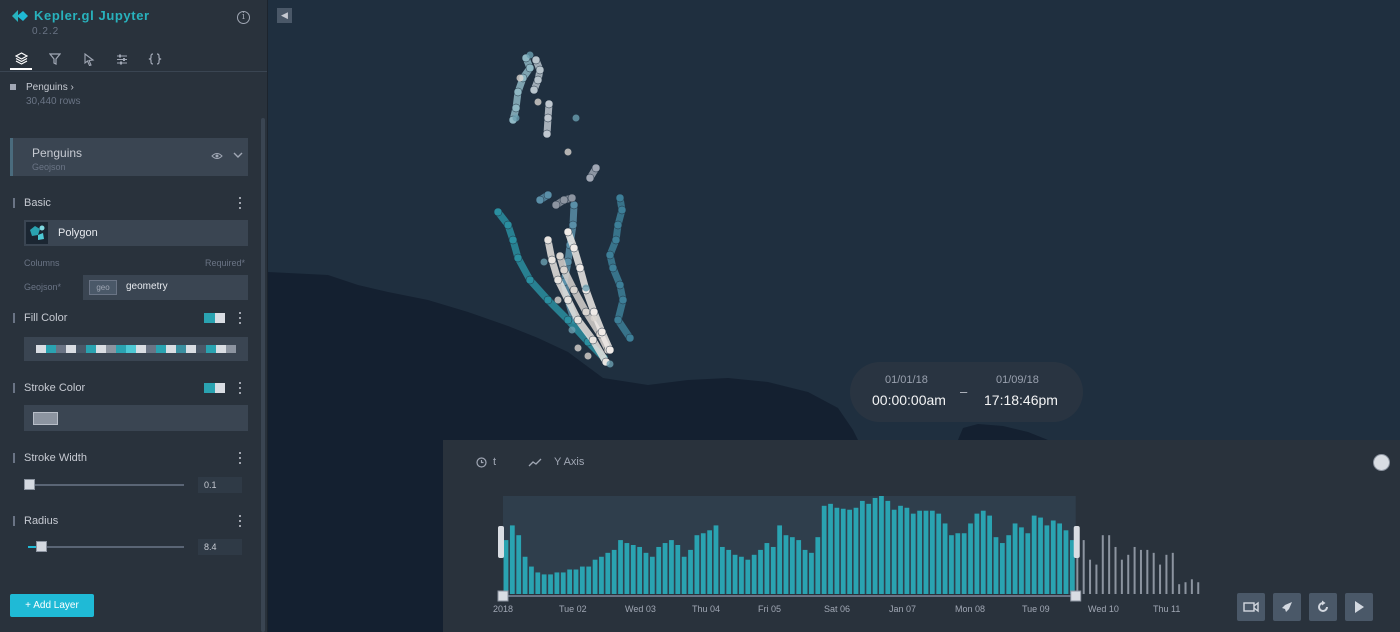  I want to click on color-palette-strip, so click(136, 349).